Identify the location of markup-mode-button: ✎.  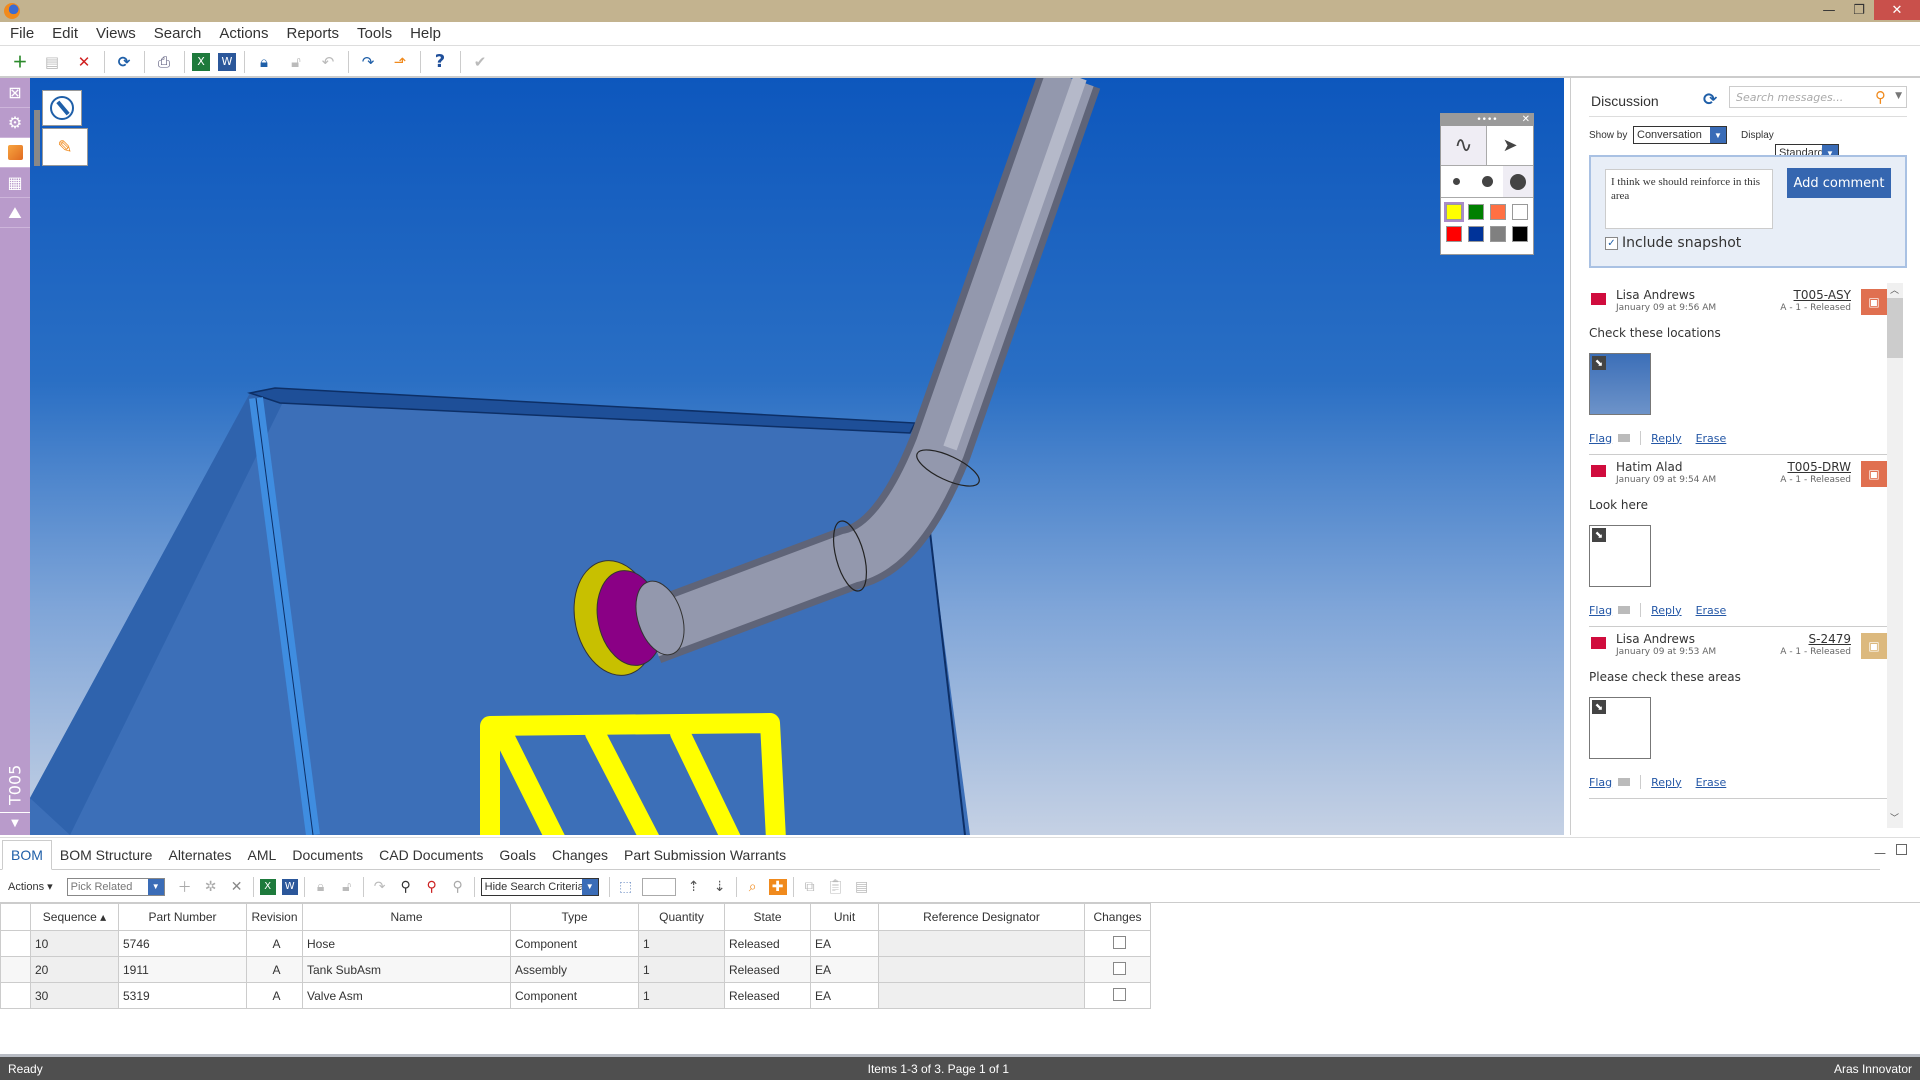
(65, 147).